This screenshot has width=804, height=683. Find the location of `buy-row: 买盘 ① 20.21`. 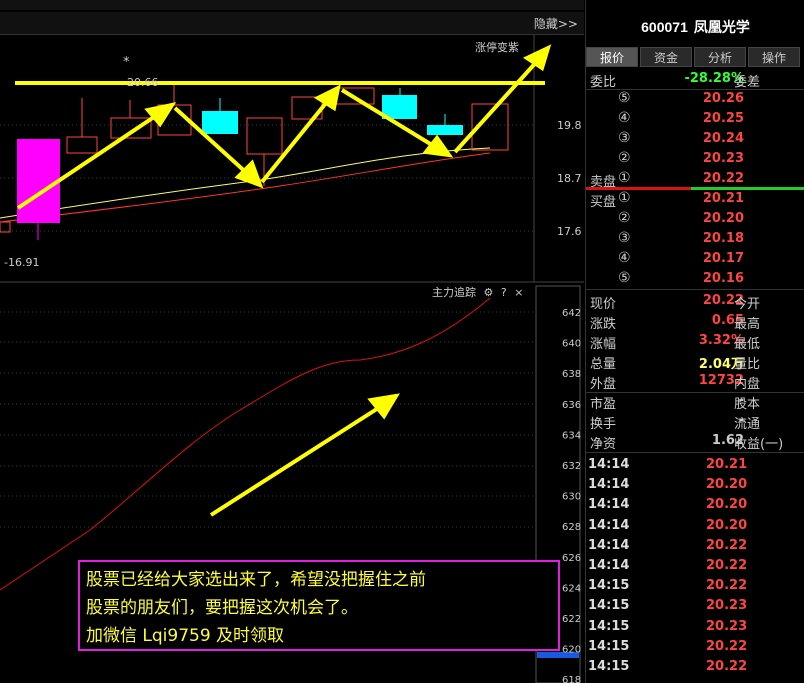

buy-row: 买盘 ① 20.21 is located at coordinates (695, 199).